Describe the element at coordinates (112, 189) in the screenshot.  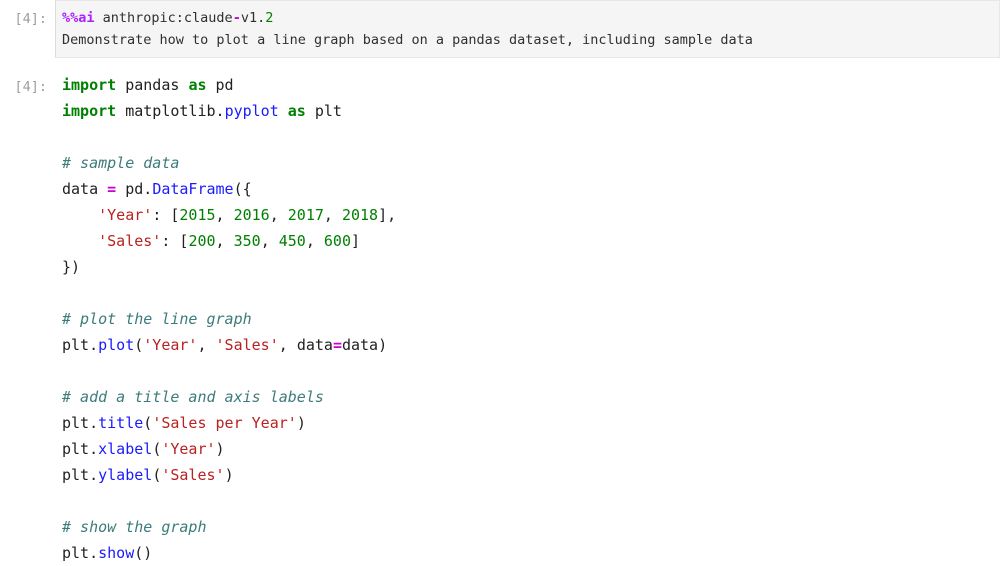
I see `operator-assign: =` at that location.